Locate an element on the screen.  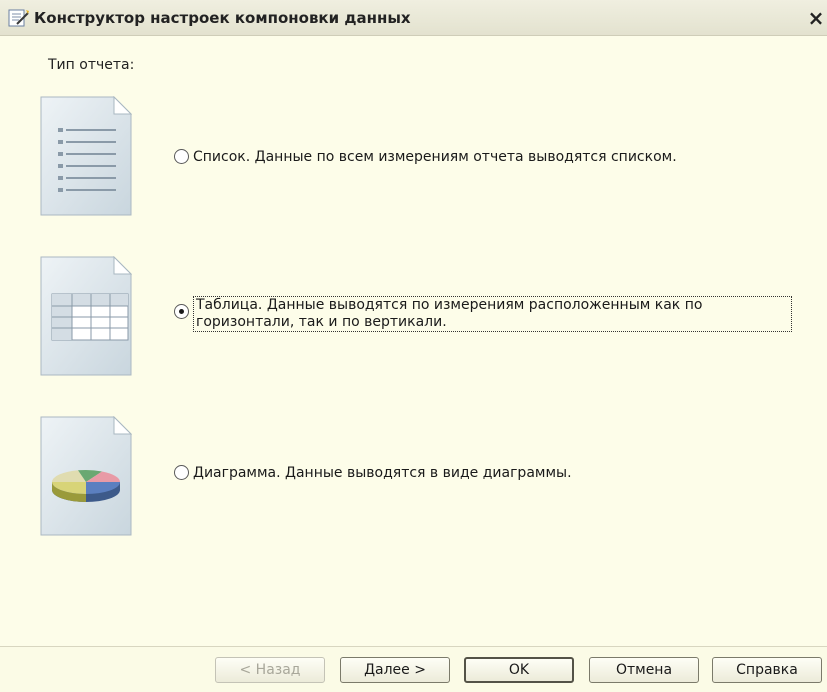
list-doc-icon is located at coordinates (86, 156).